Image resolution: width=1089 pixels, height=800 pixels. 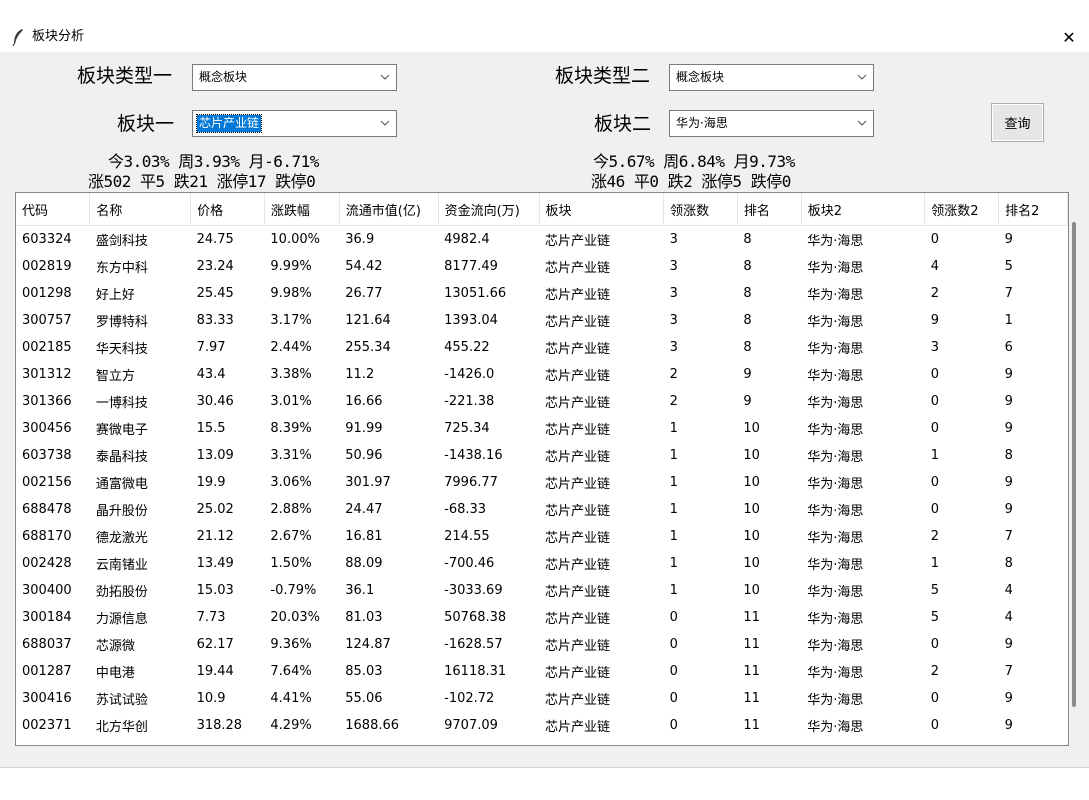 What do you see at coordinates (294, 123) in the screenshot?
I see `sector1-combobox: 芯片产业链` at bounding box center [294, 123].